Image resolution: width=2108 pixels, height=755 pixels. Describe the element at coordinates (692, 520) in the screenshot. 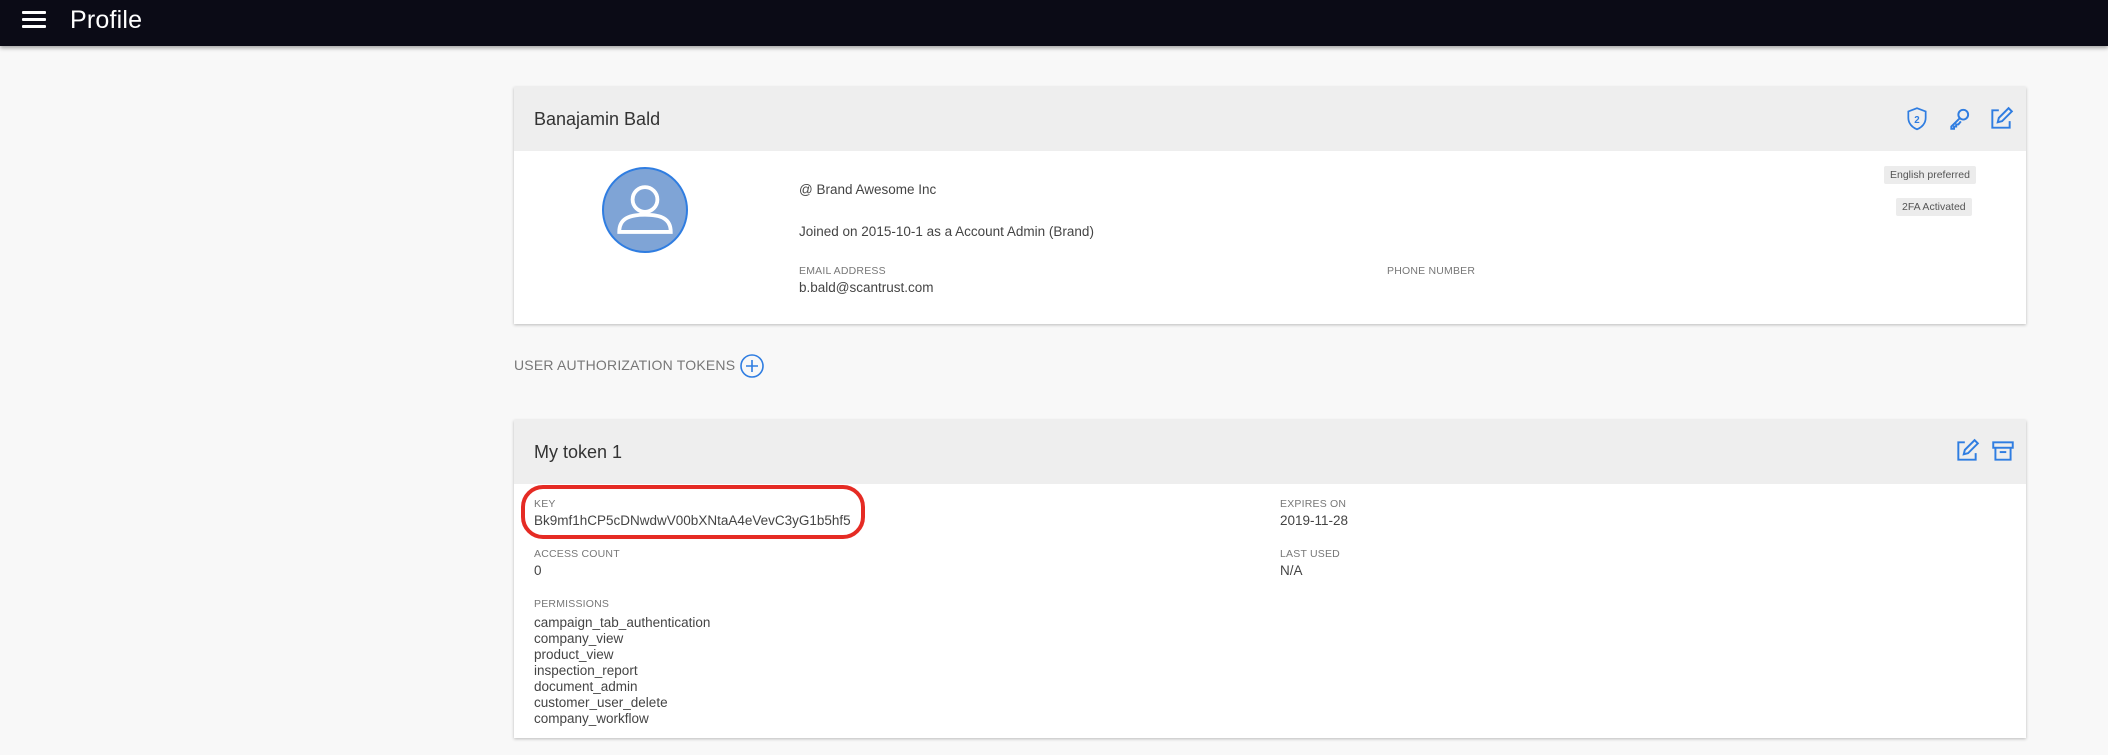

I see `token-key-value: Bk9mf1hCP5cDNwdwV00bXNtaA4eVevC3yG1b5hf5` at that location.